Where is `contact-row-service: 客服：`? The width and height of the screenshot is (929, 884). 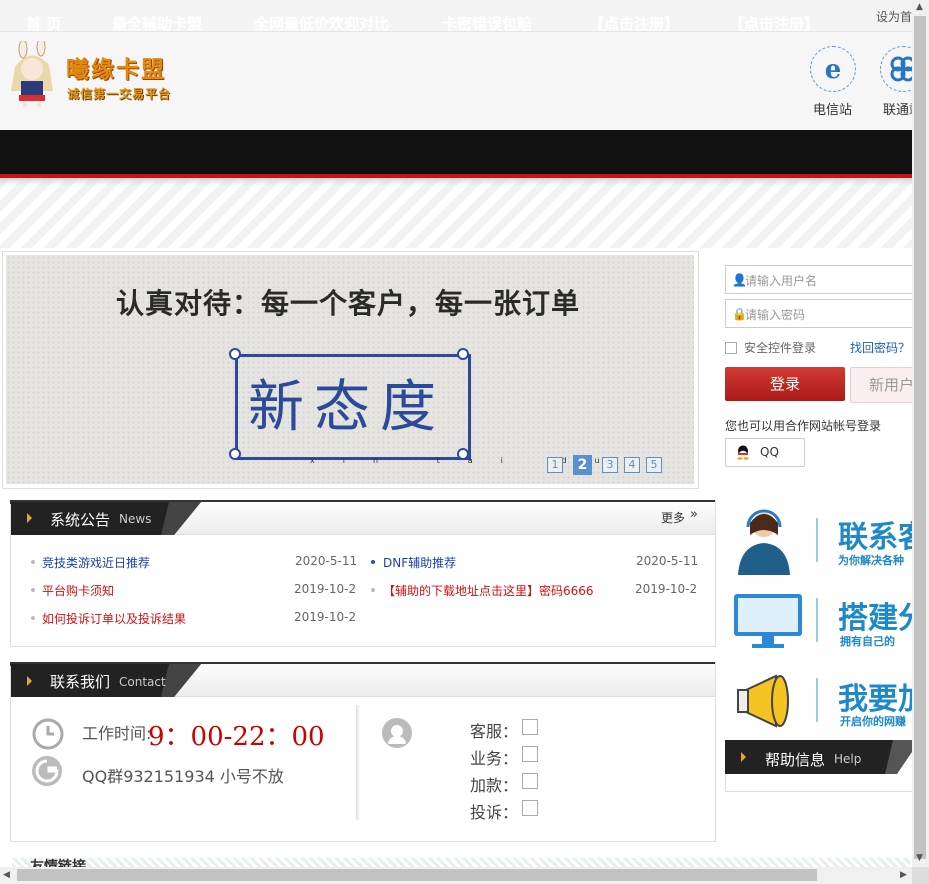
contact-row-service: 客服： is located at coordinates (494, 731).